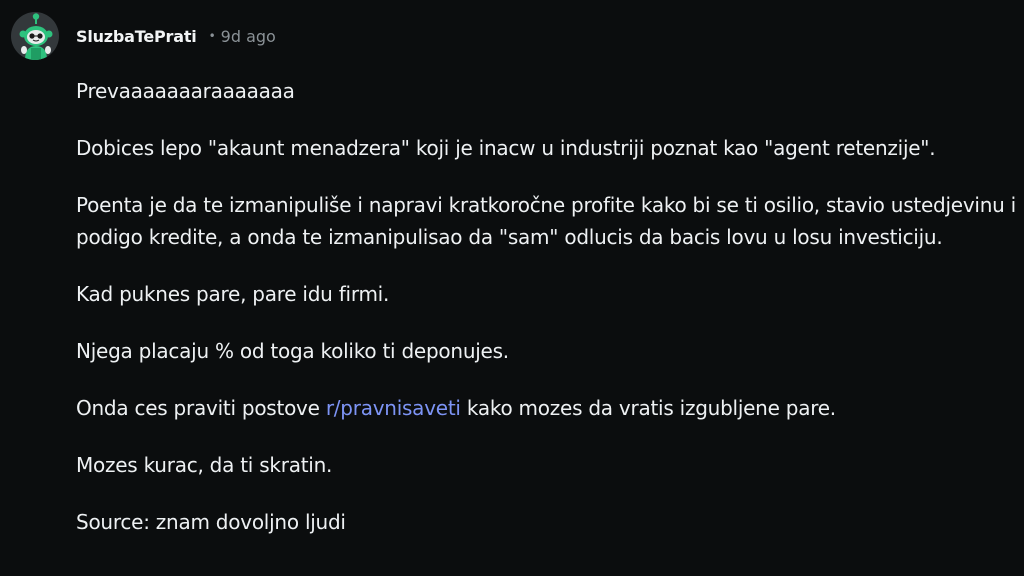  I want to click on subreddit-link: r/pravnisaveti, so click(393, 408).